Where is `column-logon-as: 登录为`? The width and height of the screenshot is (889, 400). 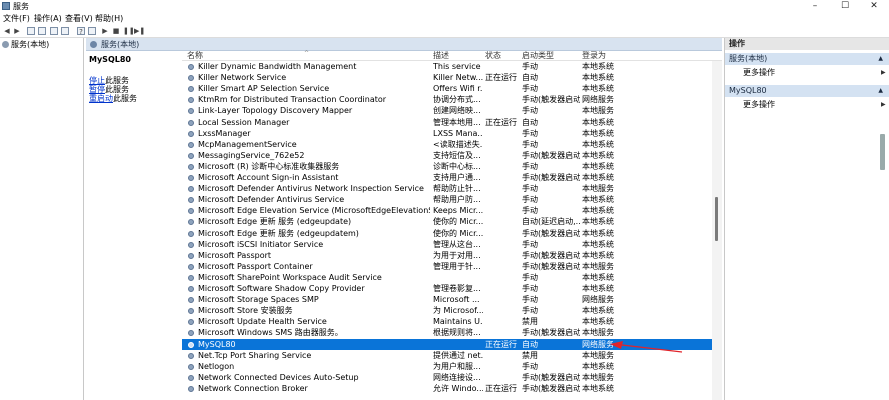 column-logon-as: 登录为 is located at coordinates (594, 55).